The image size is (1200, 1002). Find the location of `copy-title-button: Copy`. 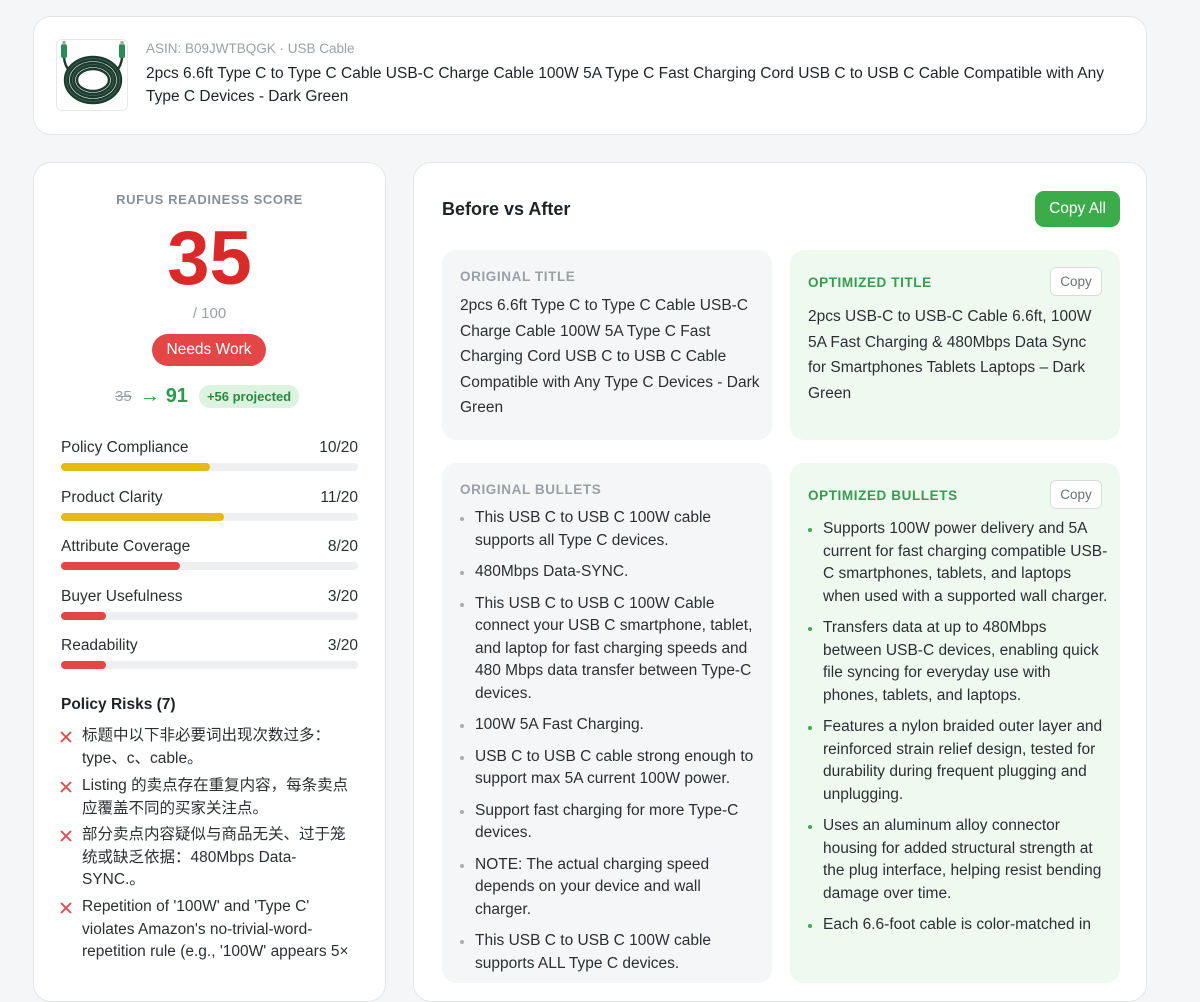

copy-title-button: Copy is located at coordinates (1076, 281).